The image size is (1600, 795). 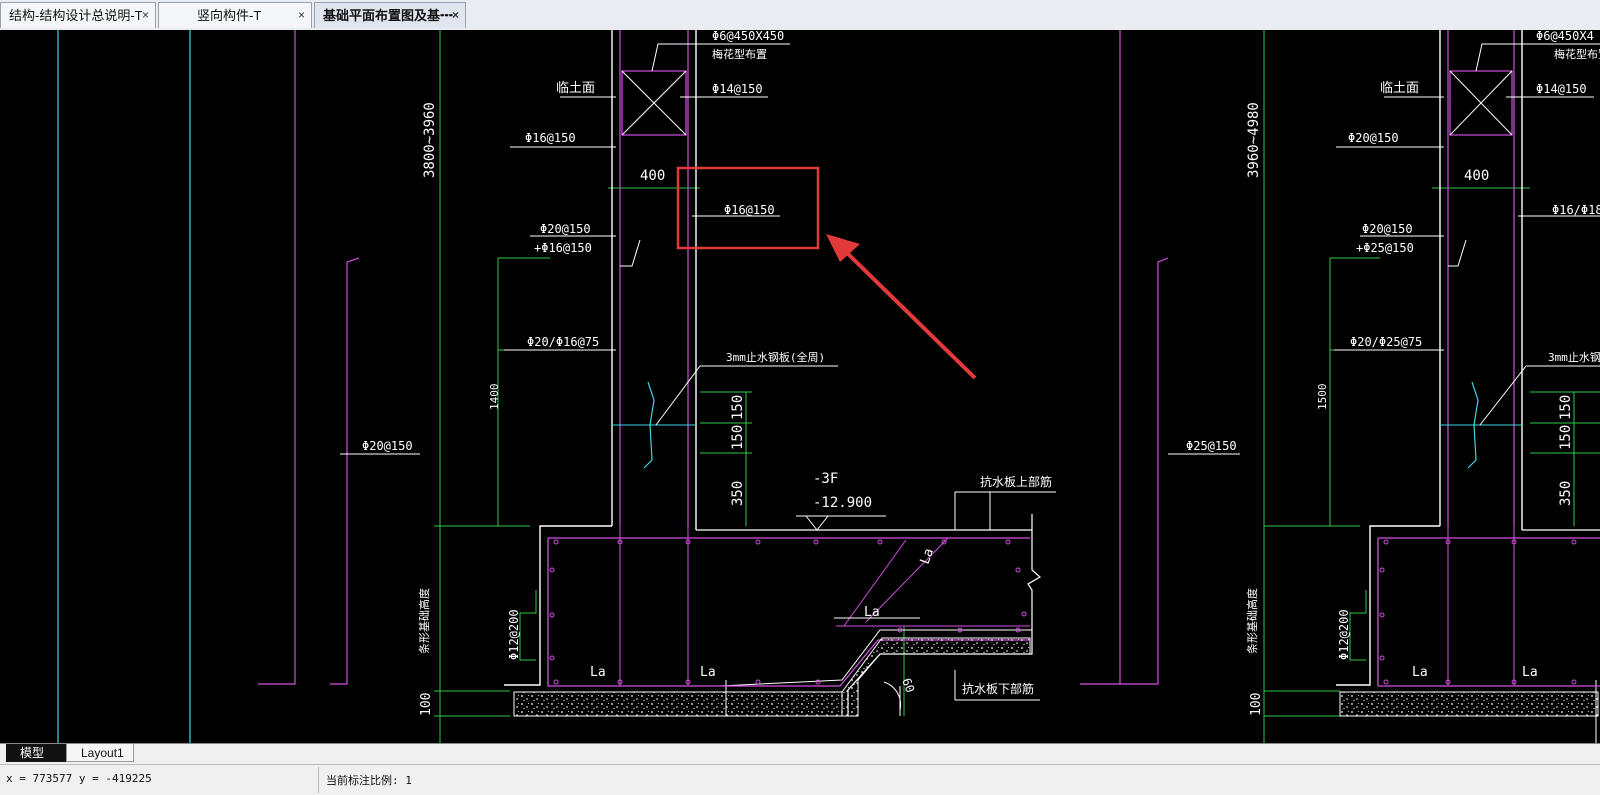 I want to click on rebar-label-highlighted: Φ16@150, so click(x=749, y=210).